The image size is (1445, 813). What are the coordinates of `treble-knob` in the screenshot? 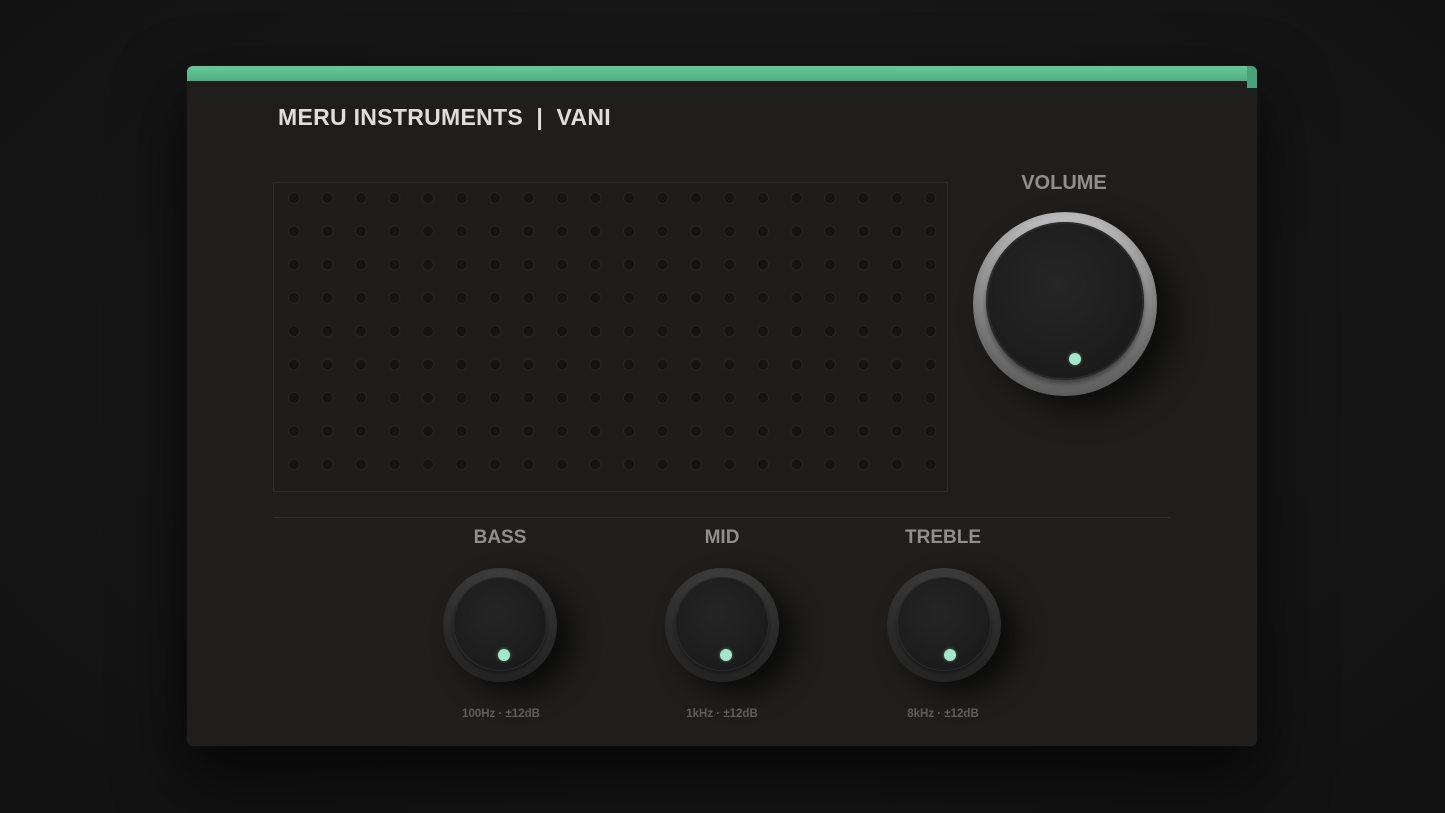 It's located at (944, 625).